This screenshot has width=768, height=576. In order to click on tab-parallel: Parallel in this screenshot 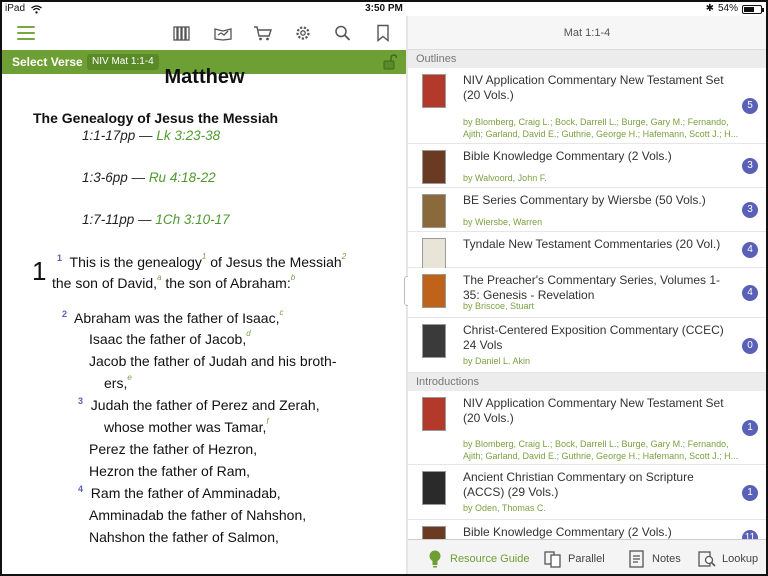, I will do `click(574, 557)`.